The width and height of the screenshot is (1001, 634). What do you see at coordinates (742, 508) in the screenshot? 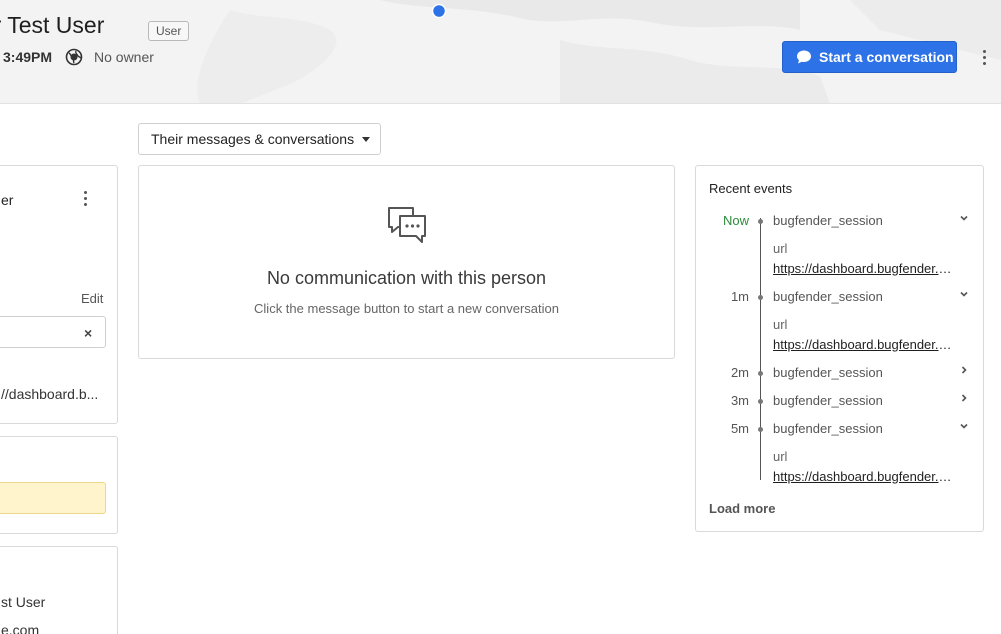
I see `load-more-button: Load more` at bounding box center [742, 508].